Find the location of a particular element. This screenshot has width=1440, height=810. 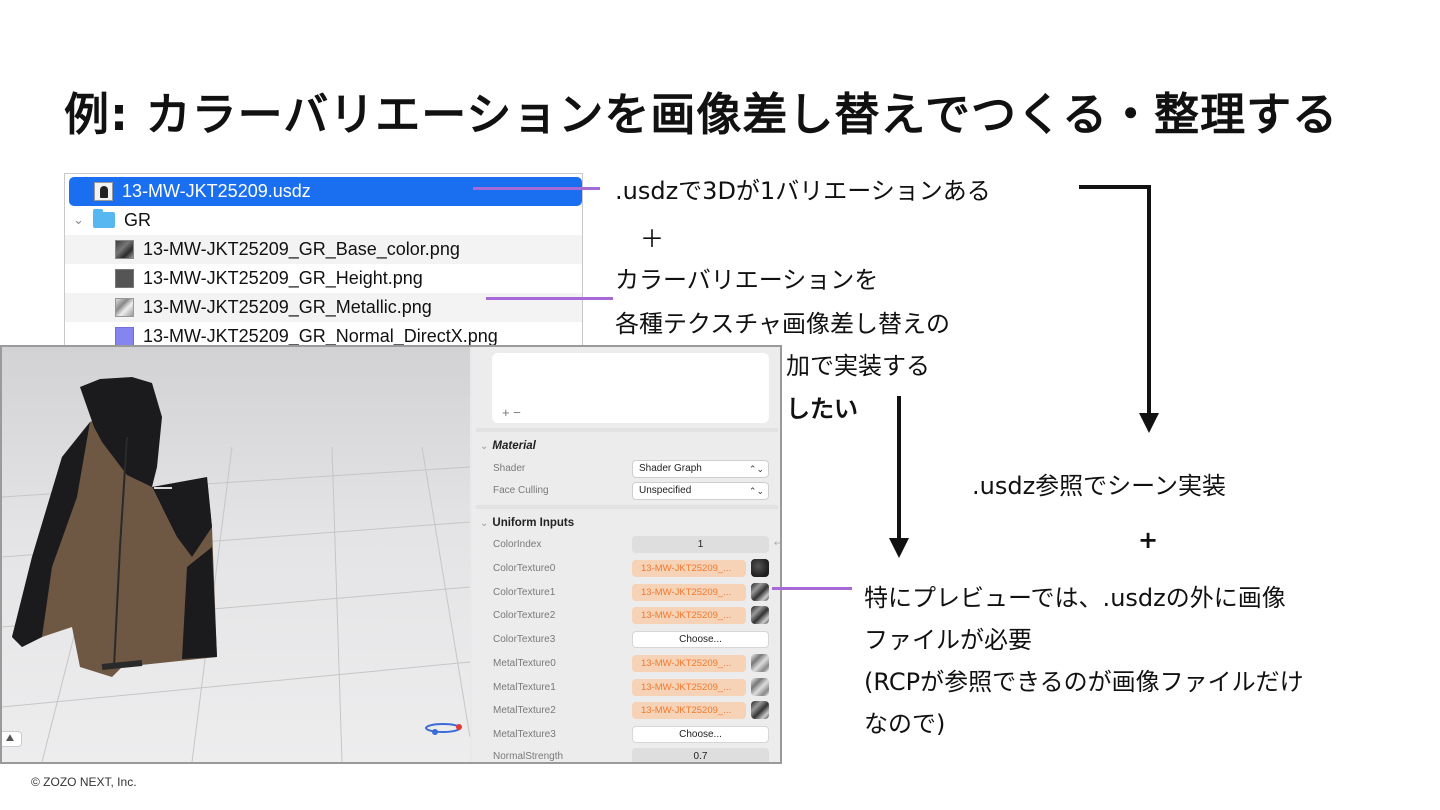

annotation-preview-2: ファイルが必要 is located at coordinates (948, 640).